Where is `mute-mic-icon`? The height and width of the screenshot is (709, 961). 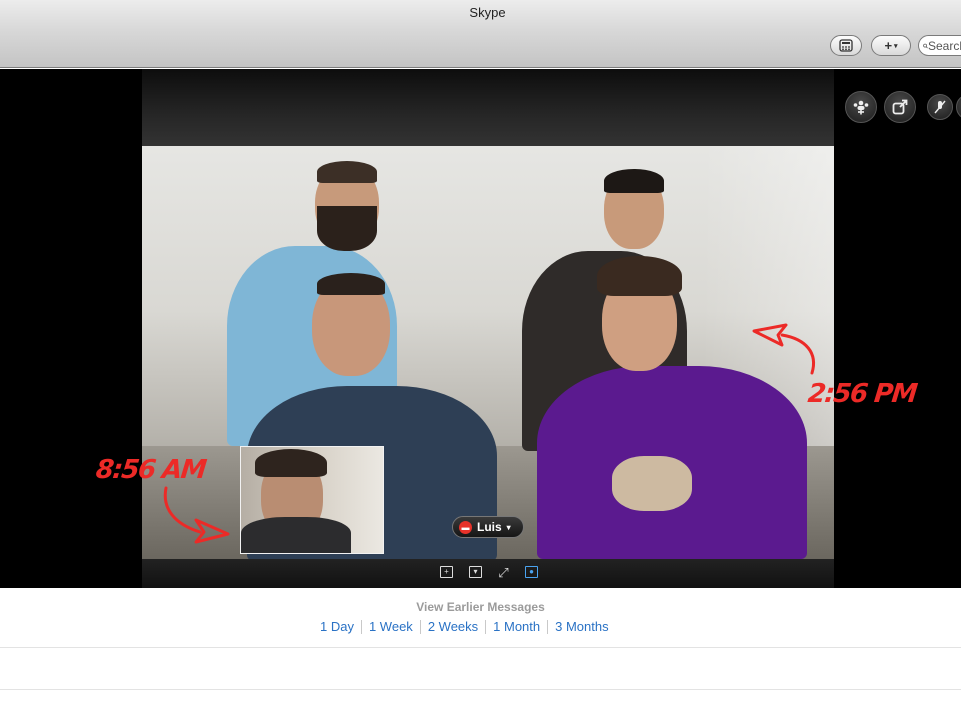 mute-mic-icon is located at coordinates (940, 107).